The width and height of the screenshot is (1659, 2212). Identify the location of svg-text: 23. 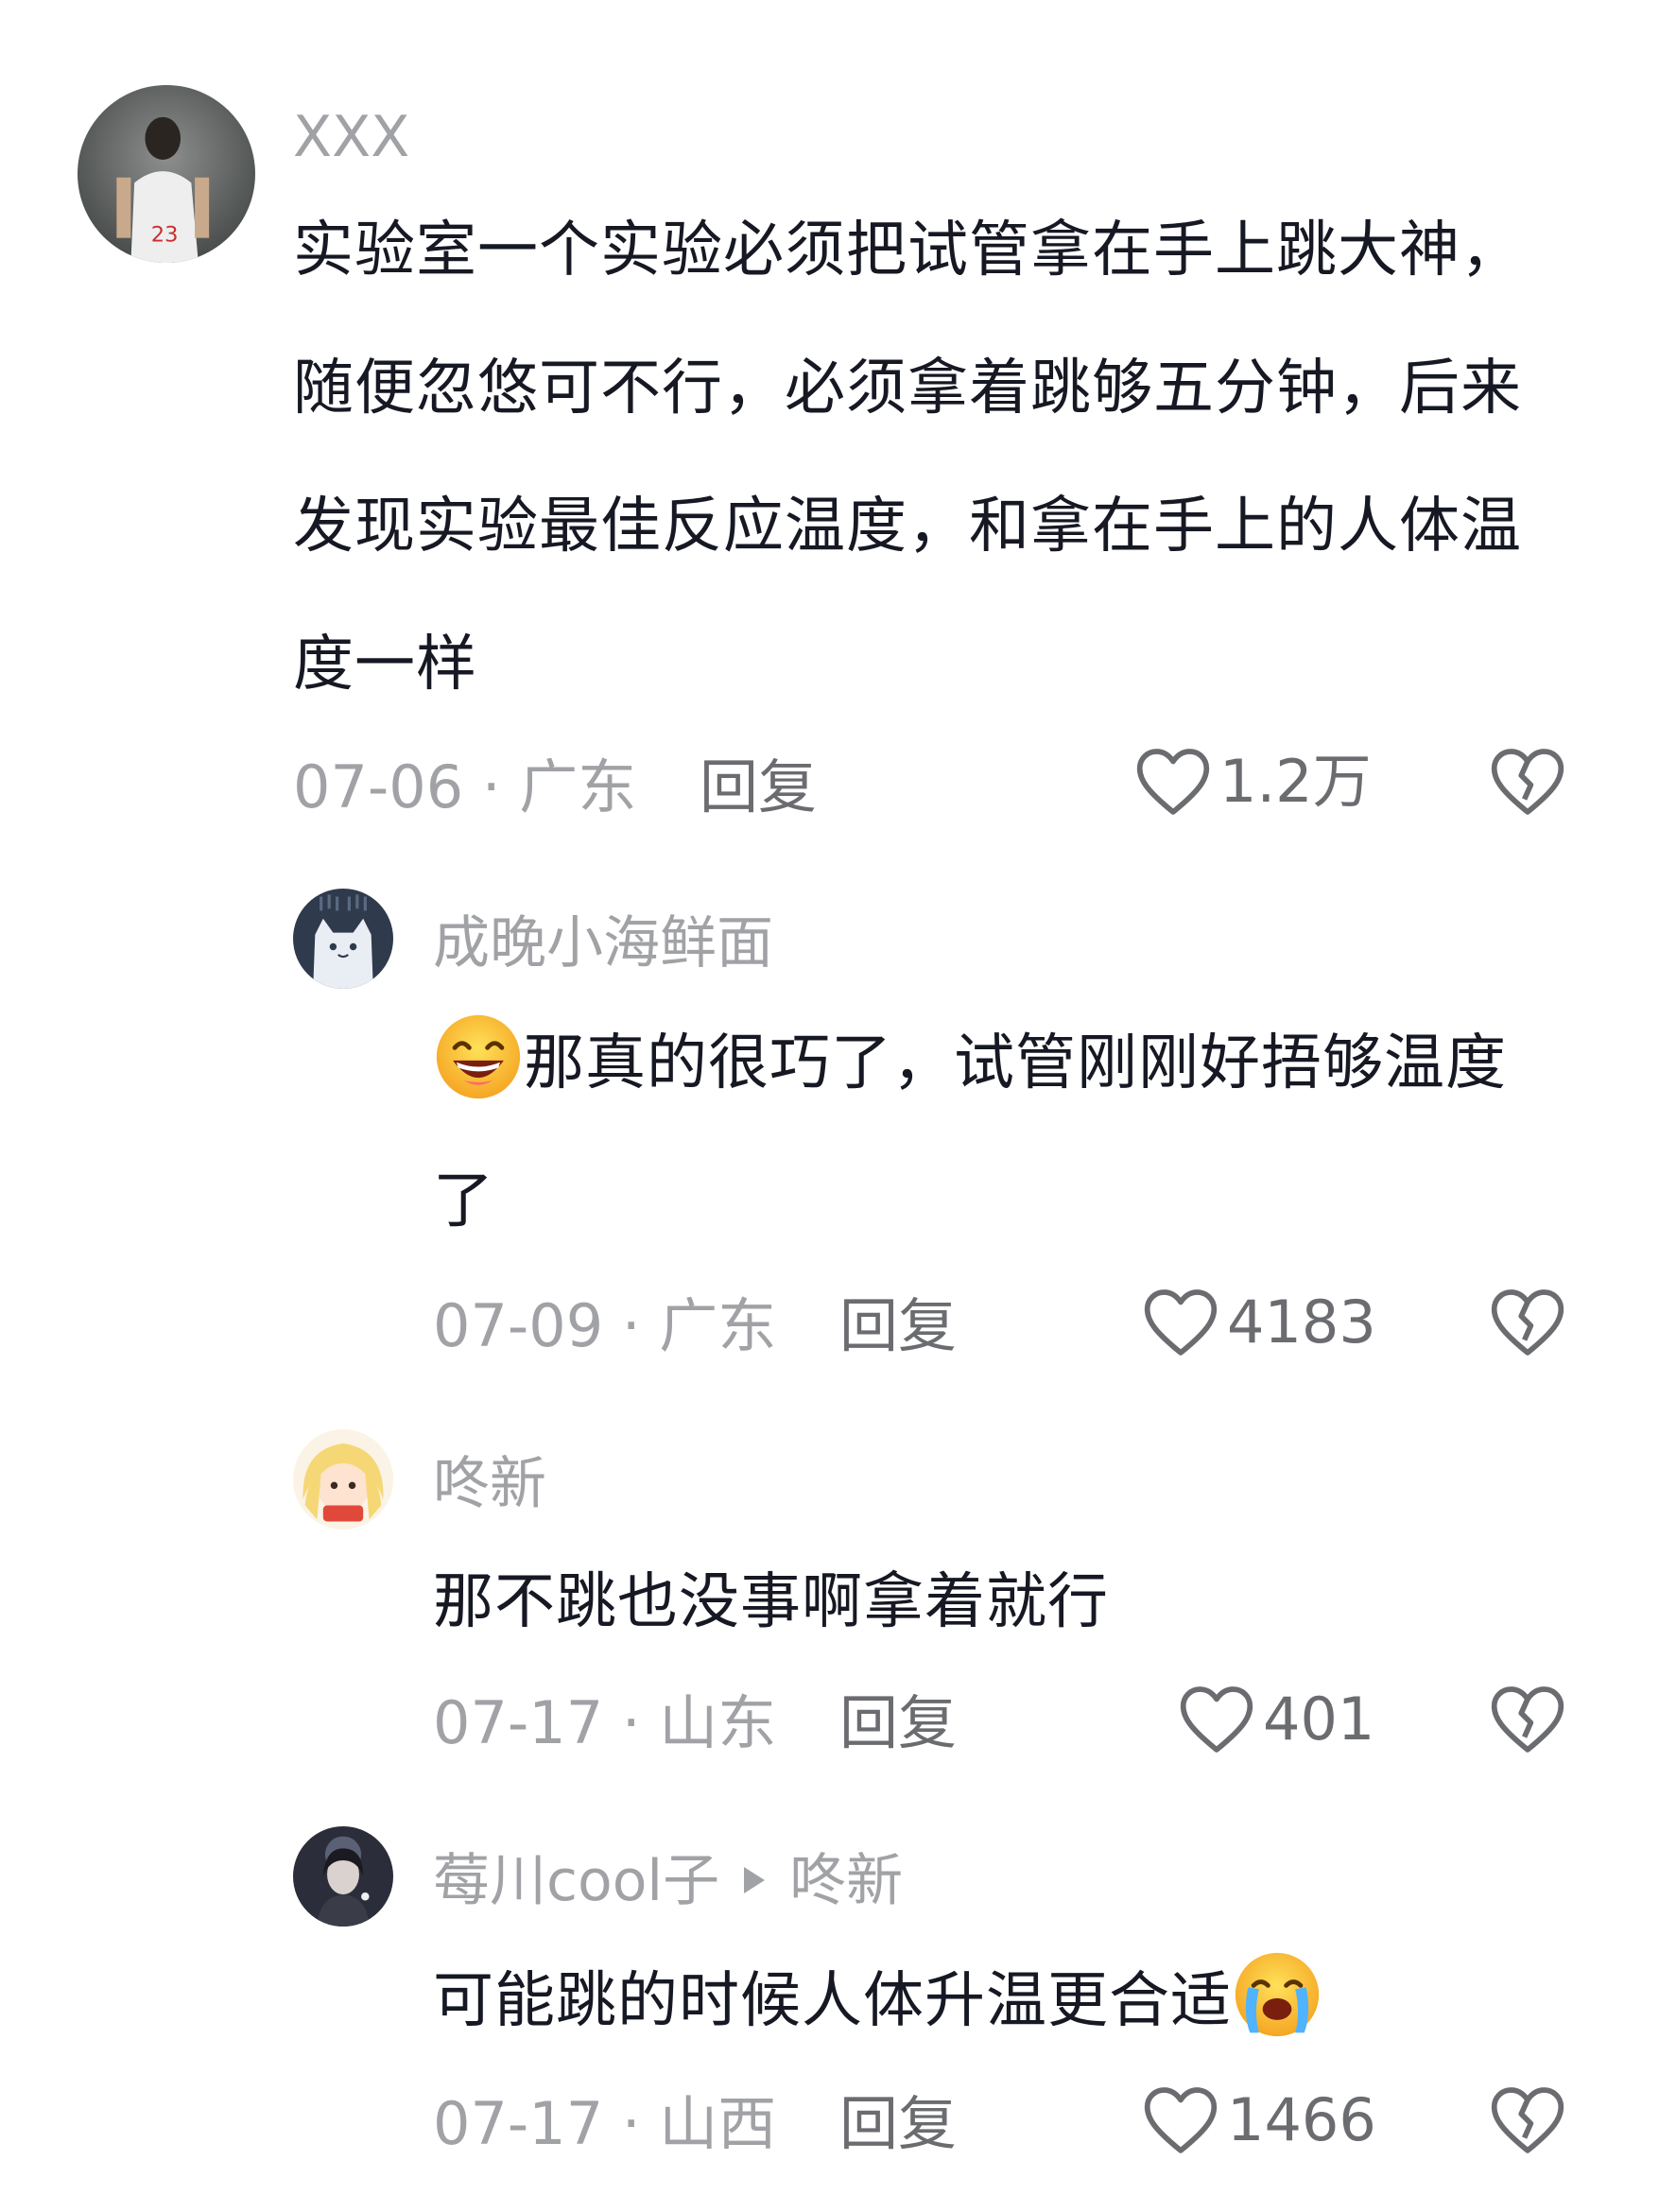
(165, 234).